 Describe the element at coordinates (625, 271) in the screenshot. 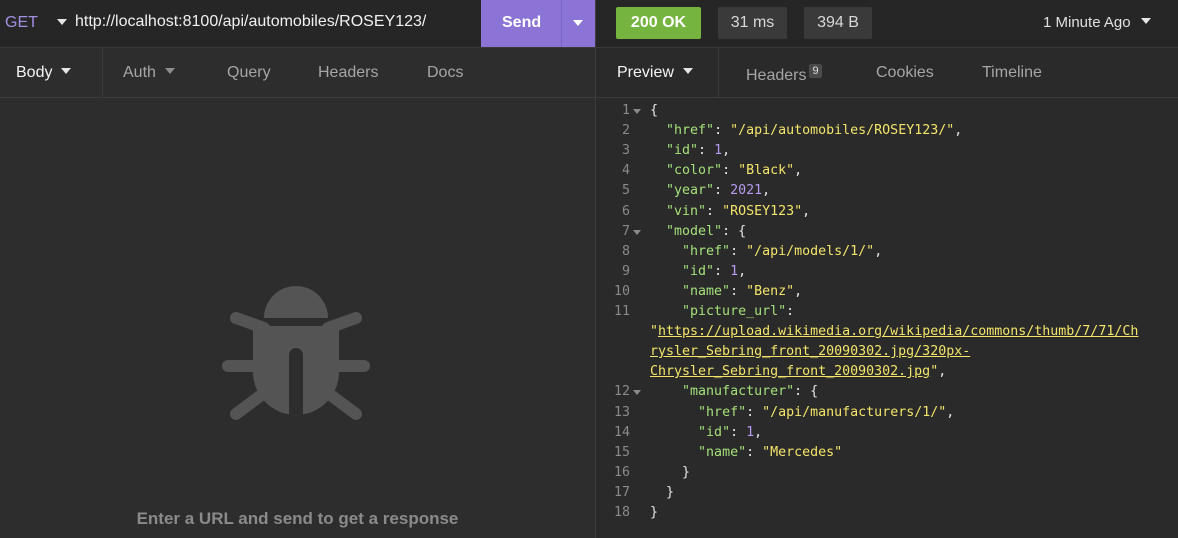

I see `line-number: 9` at that location.